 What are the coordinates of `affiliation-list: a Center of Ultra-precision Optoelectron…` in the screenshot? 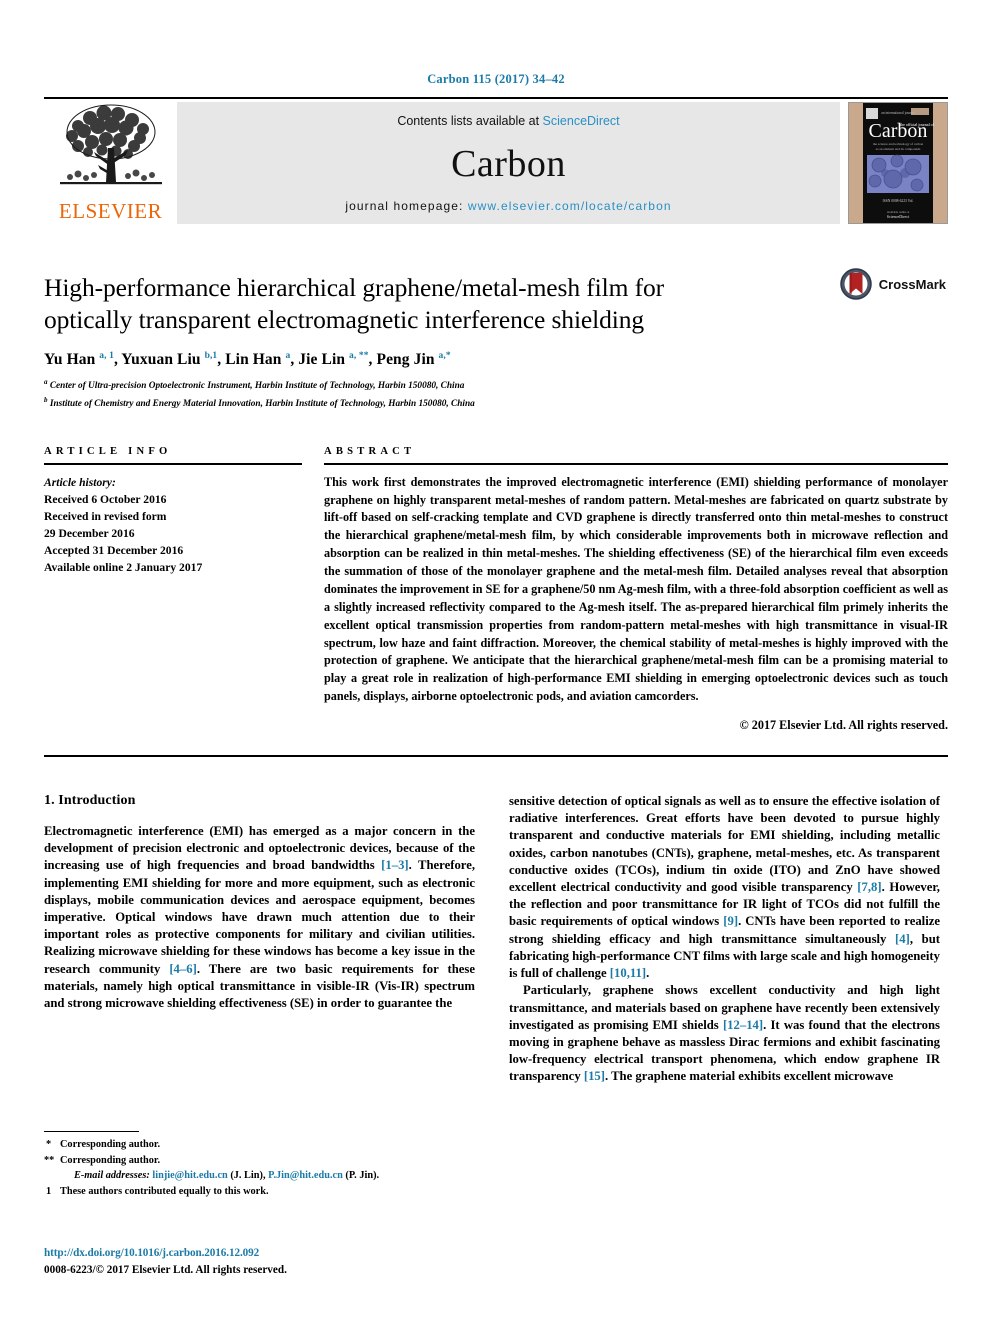 It's located at (496, 394).